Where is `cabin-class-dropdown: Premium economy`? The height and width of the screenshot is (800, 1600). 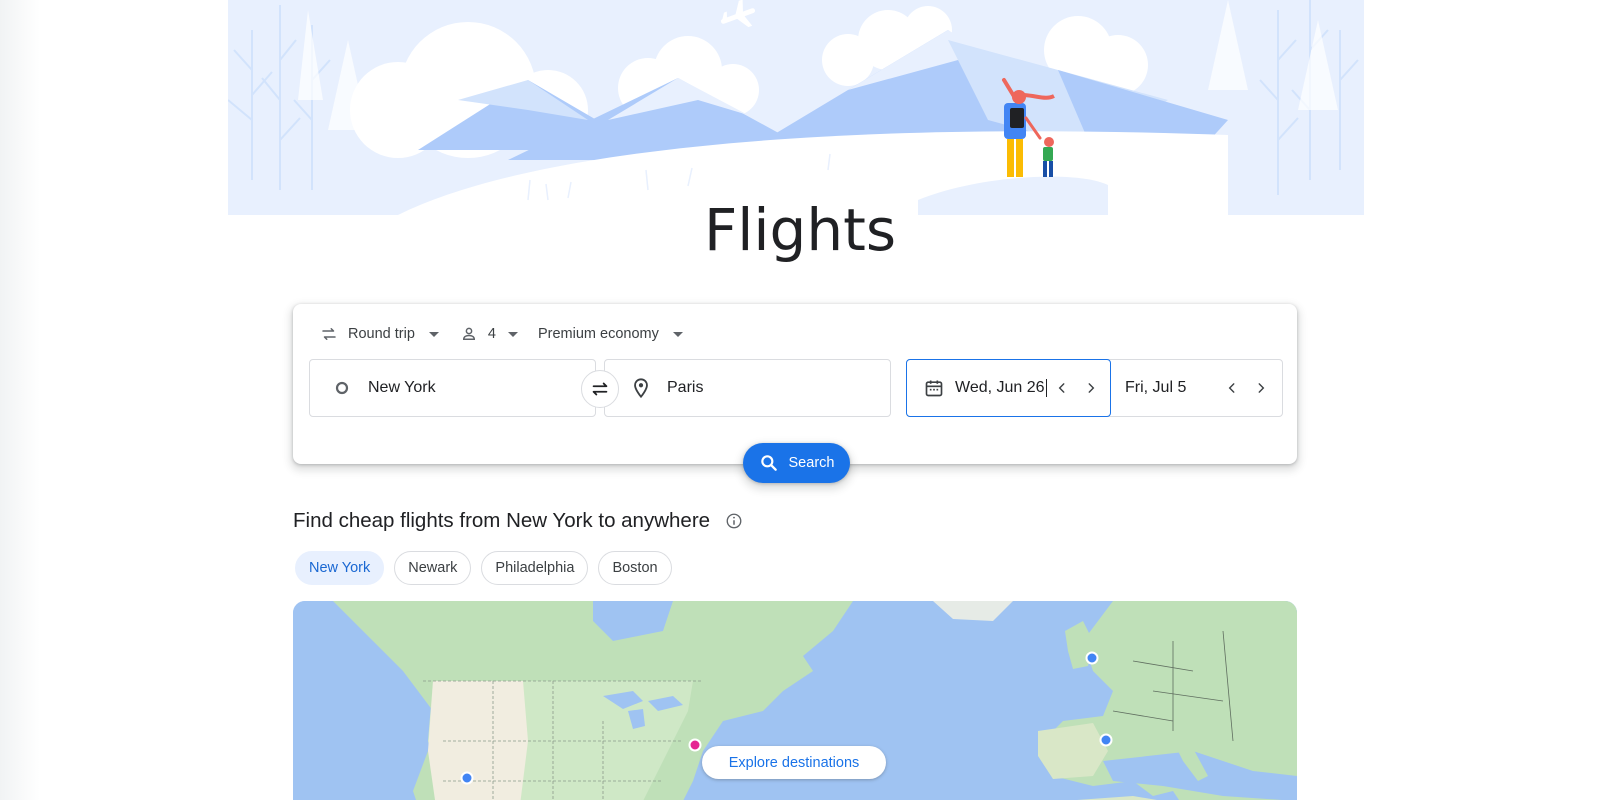
cabin-class-dropdown: Premium economy is located at coordinates (610, 334).